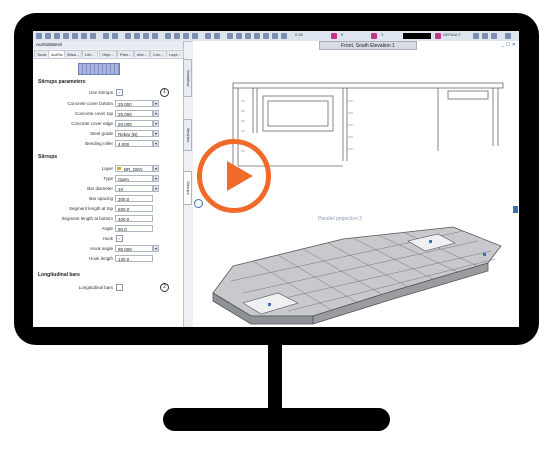 Image resolution: width=555 pixels, height=450 pixels. I want to click on color-swatch, so click(417, 36).